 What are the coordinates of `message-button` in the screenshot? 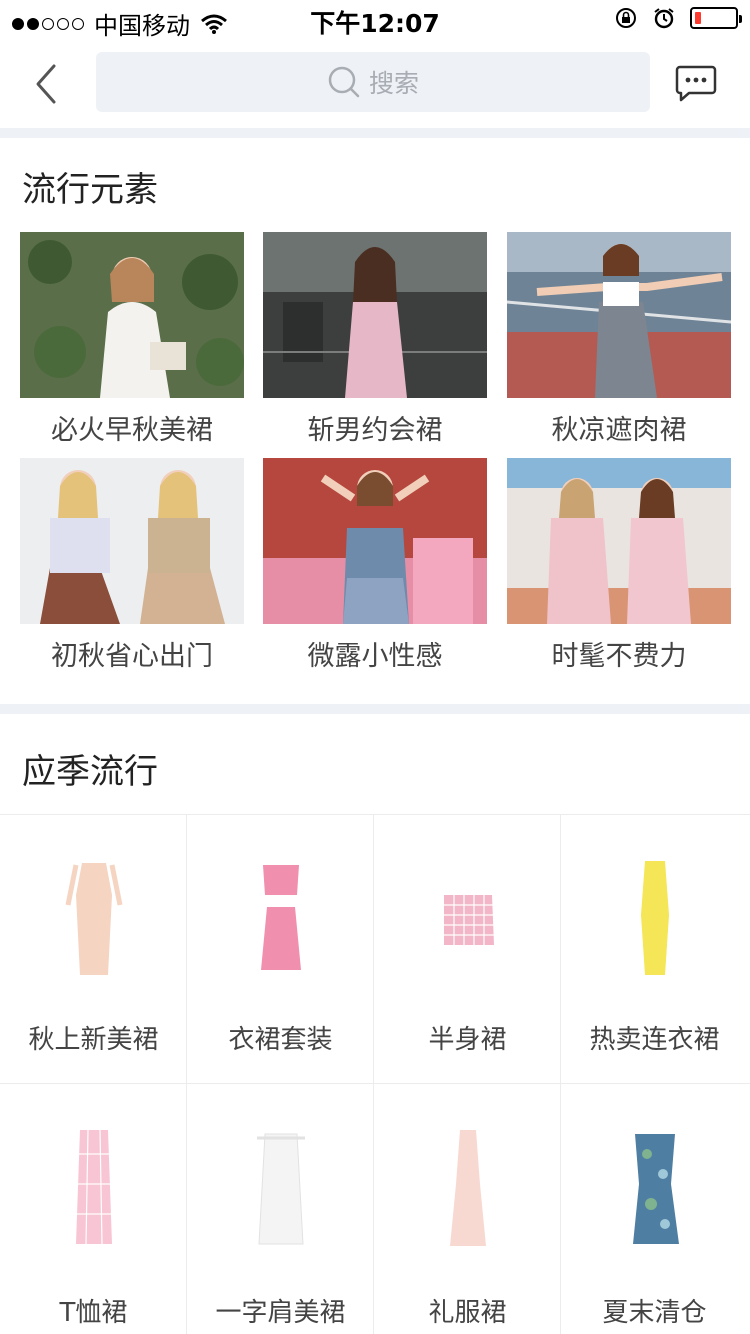 It's located at (696, 84).